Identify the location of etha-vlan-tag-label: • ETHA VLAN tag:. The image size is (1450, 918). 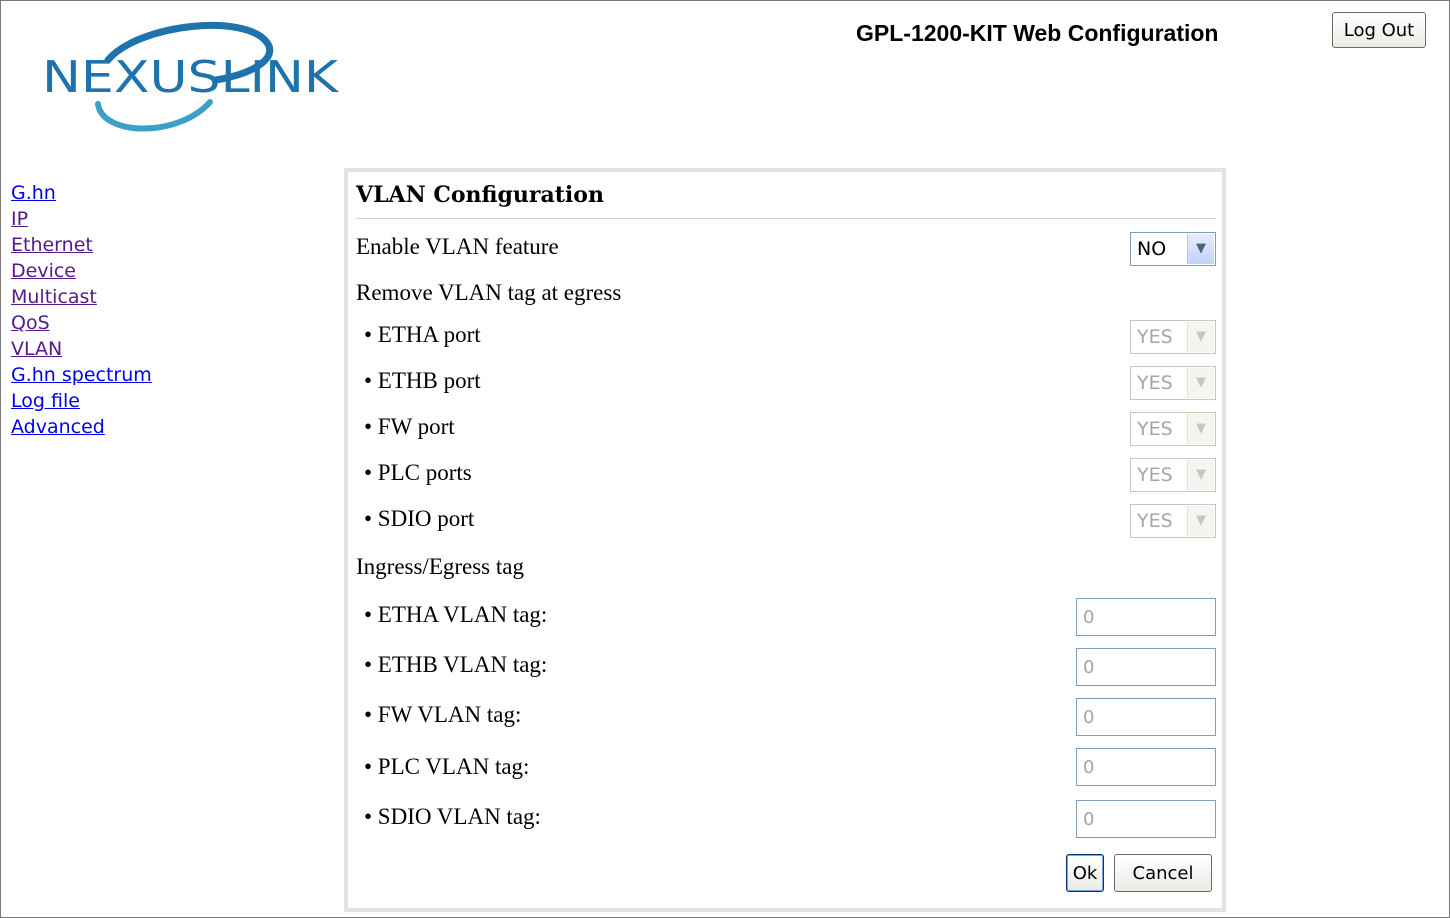
(456, 614).